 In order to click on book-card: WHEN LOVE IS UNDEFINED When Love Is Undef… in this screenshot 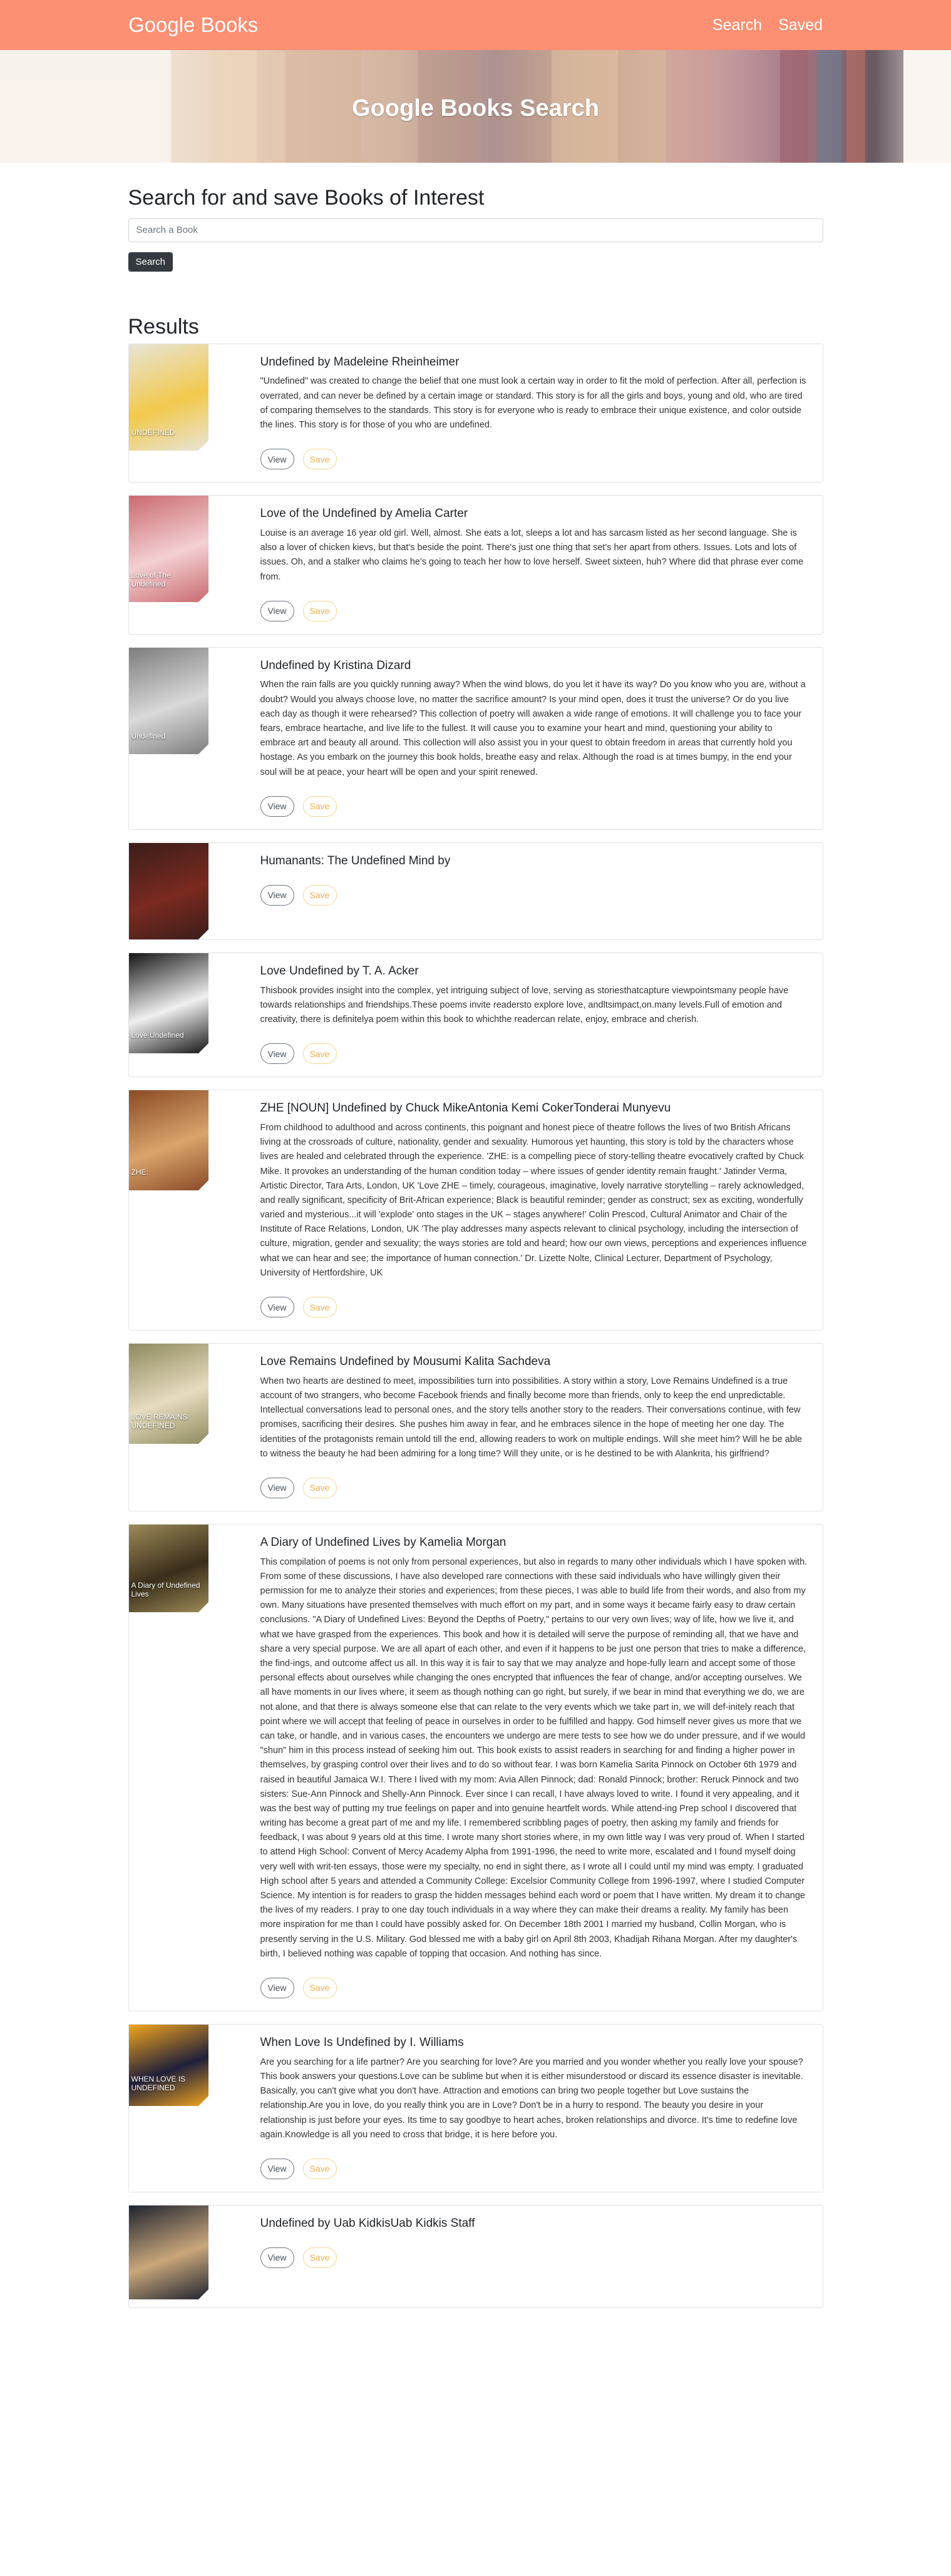, I will do `click(475, 2107)`.